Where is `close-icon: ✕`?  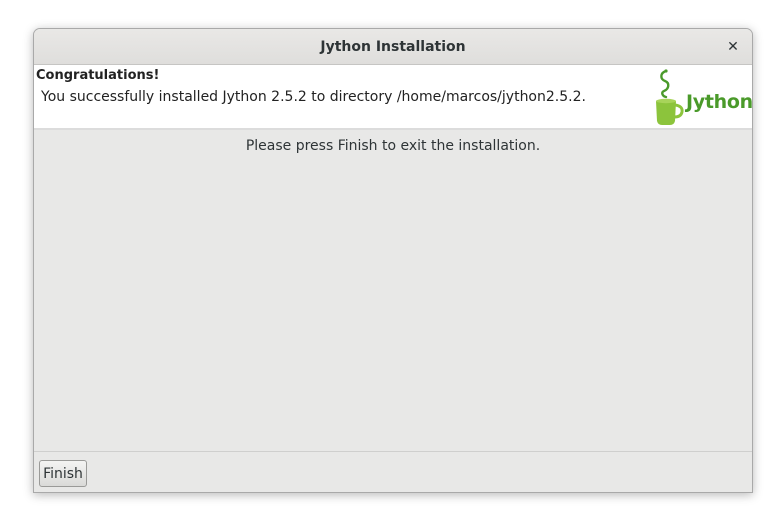 close-icon: ✕ is located at coordinates (733, 47).